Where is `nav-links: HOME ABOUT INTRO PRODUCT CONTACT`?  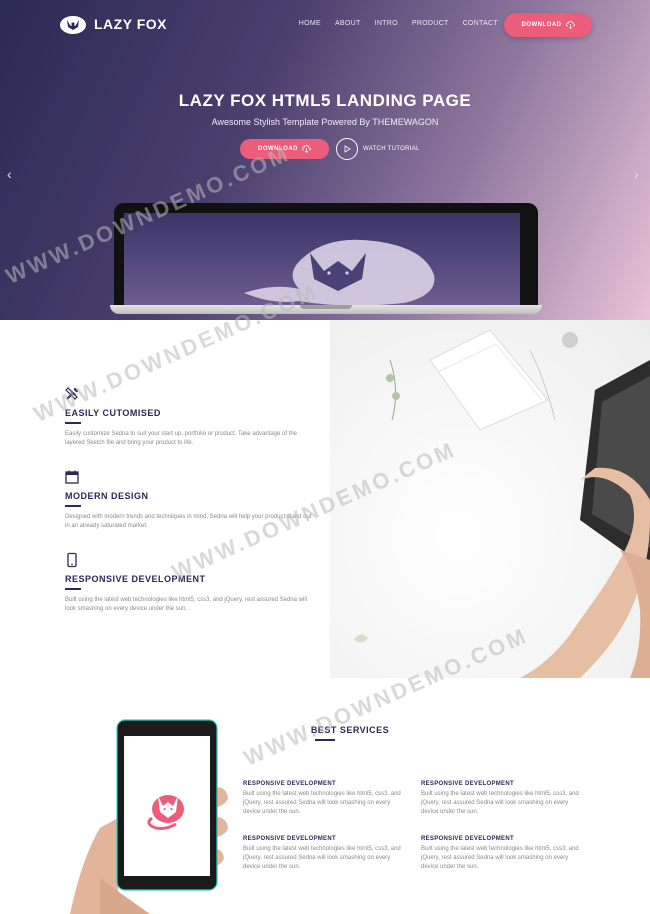
nav-links: HOME ABOUT INTRO PRODUCT CONTACT is located at coordinates (398, 23).